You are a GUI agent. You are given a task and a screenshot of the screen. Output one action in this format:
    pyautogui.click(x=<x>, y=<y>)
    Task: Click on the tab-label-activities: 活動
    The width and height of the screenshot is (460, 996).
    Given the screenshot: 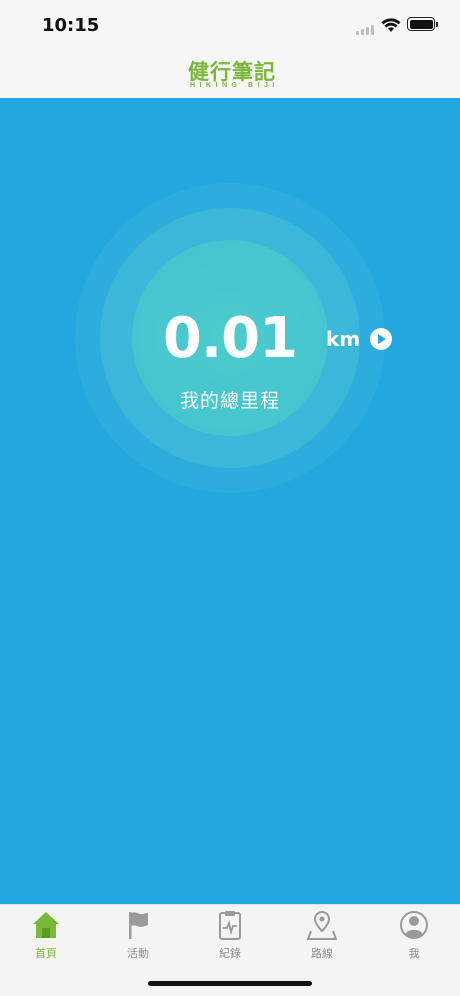 What is the action you would take?
    pyautogui.click(x=138, y=953)
    